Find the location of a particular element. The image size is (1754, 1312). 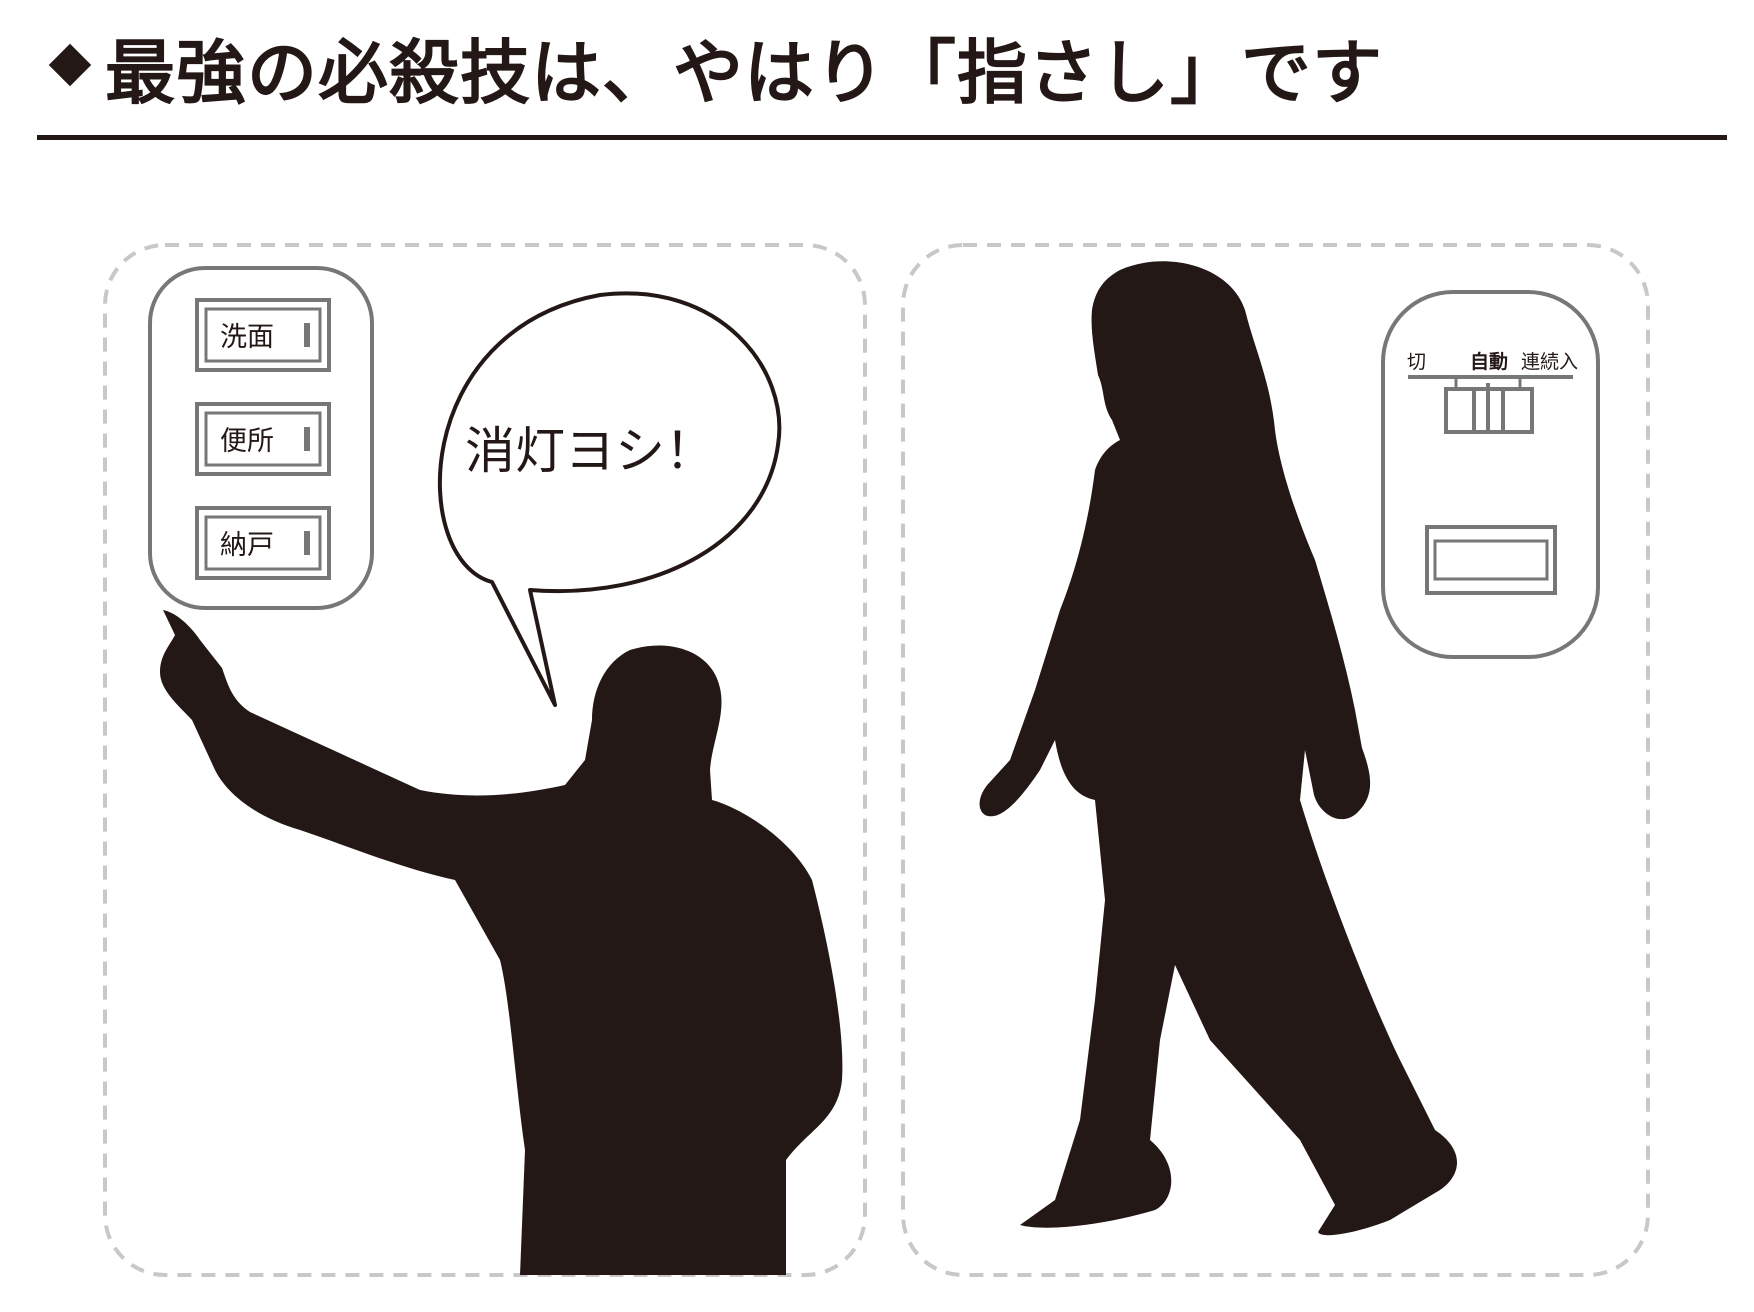

speech-bubble-shape is located at coordinates (609, 499).